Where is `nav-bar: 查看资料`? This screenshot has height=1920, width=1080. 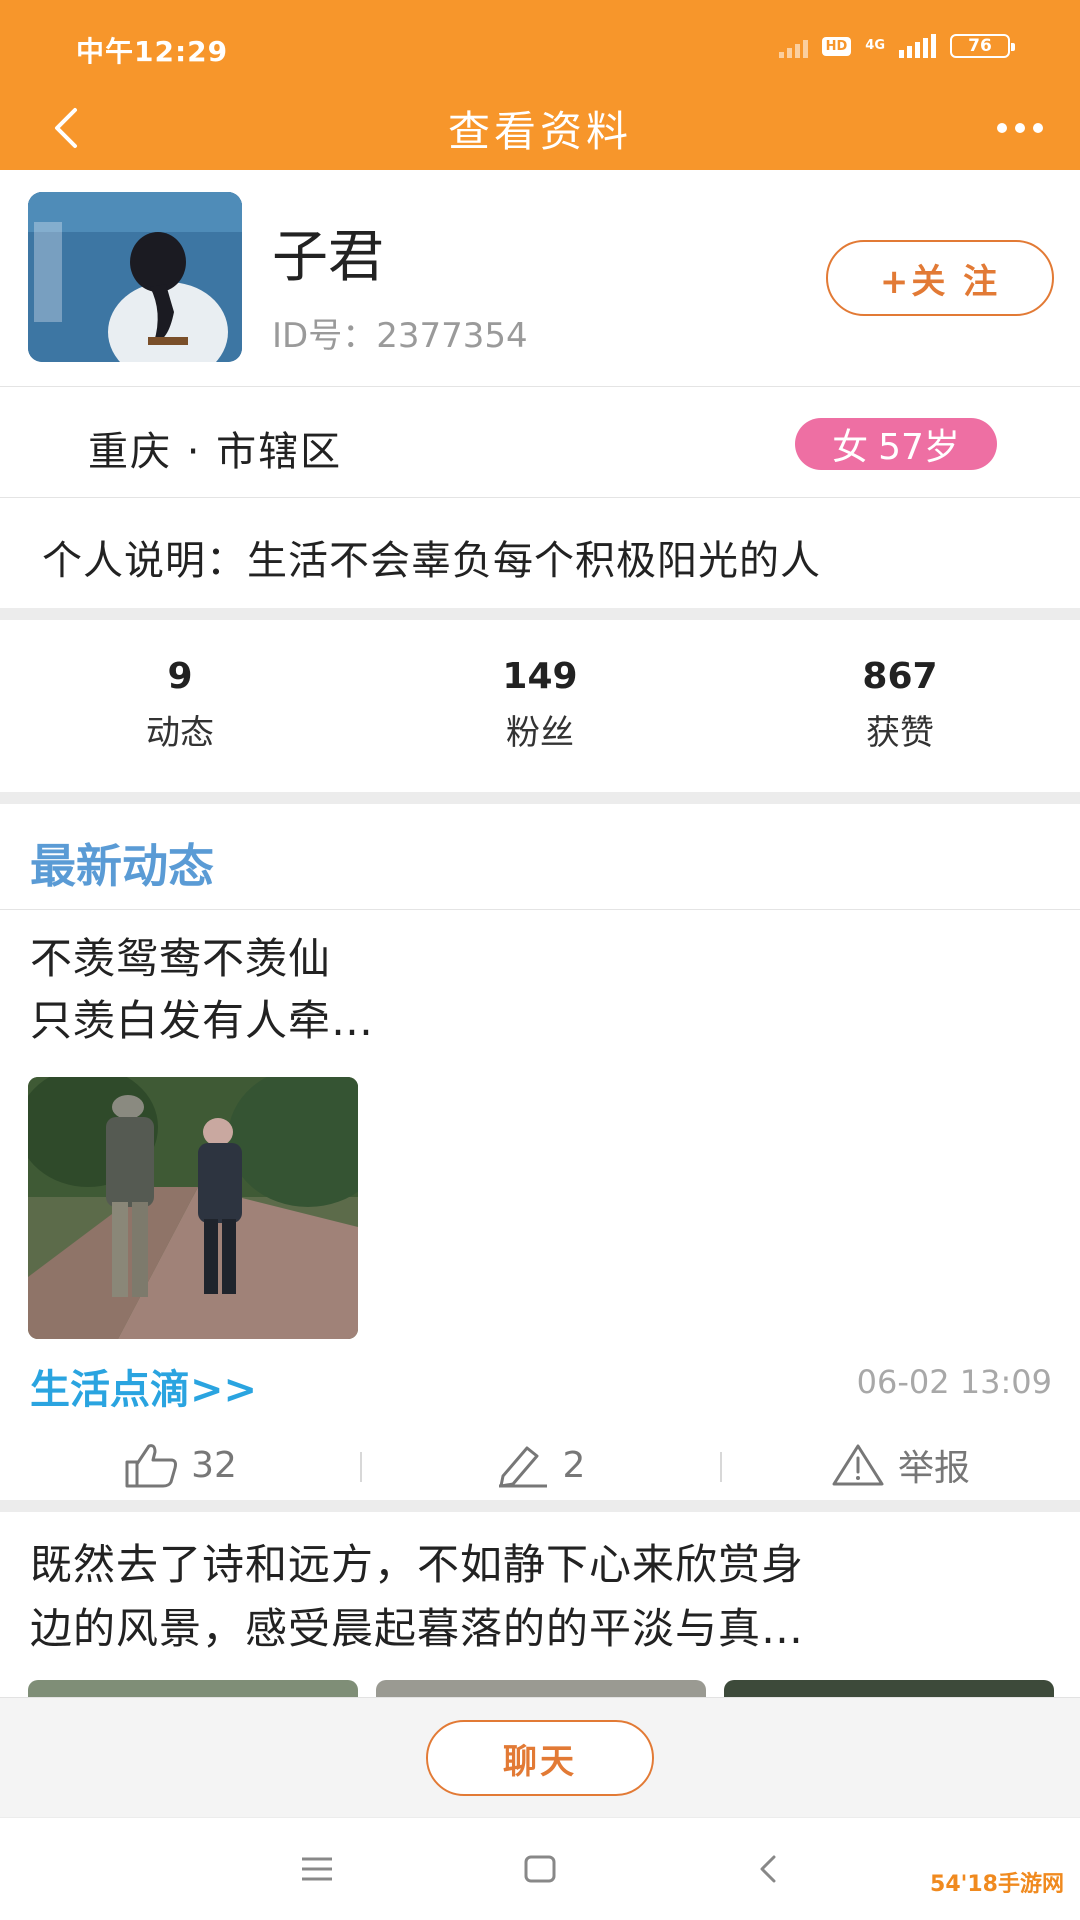
nav-bar: 查看资料 is located at coordinates (540, 131).